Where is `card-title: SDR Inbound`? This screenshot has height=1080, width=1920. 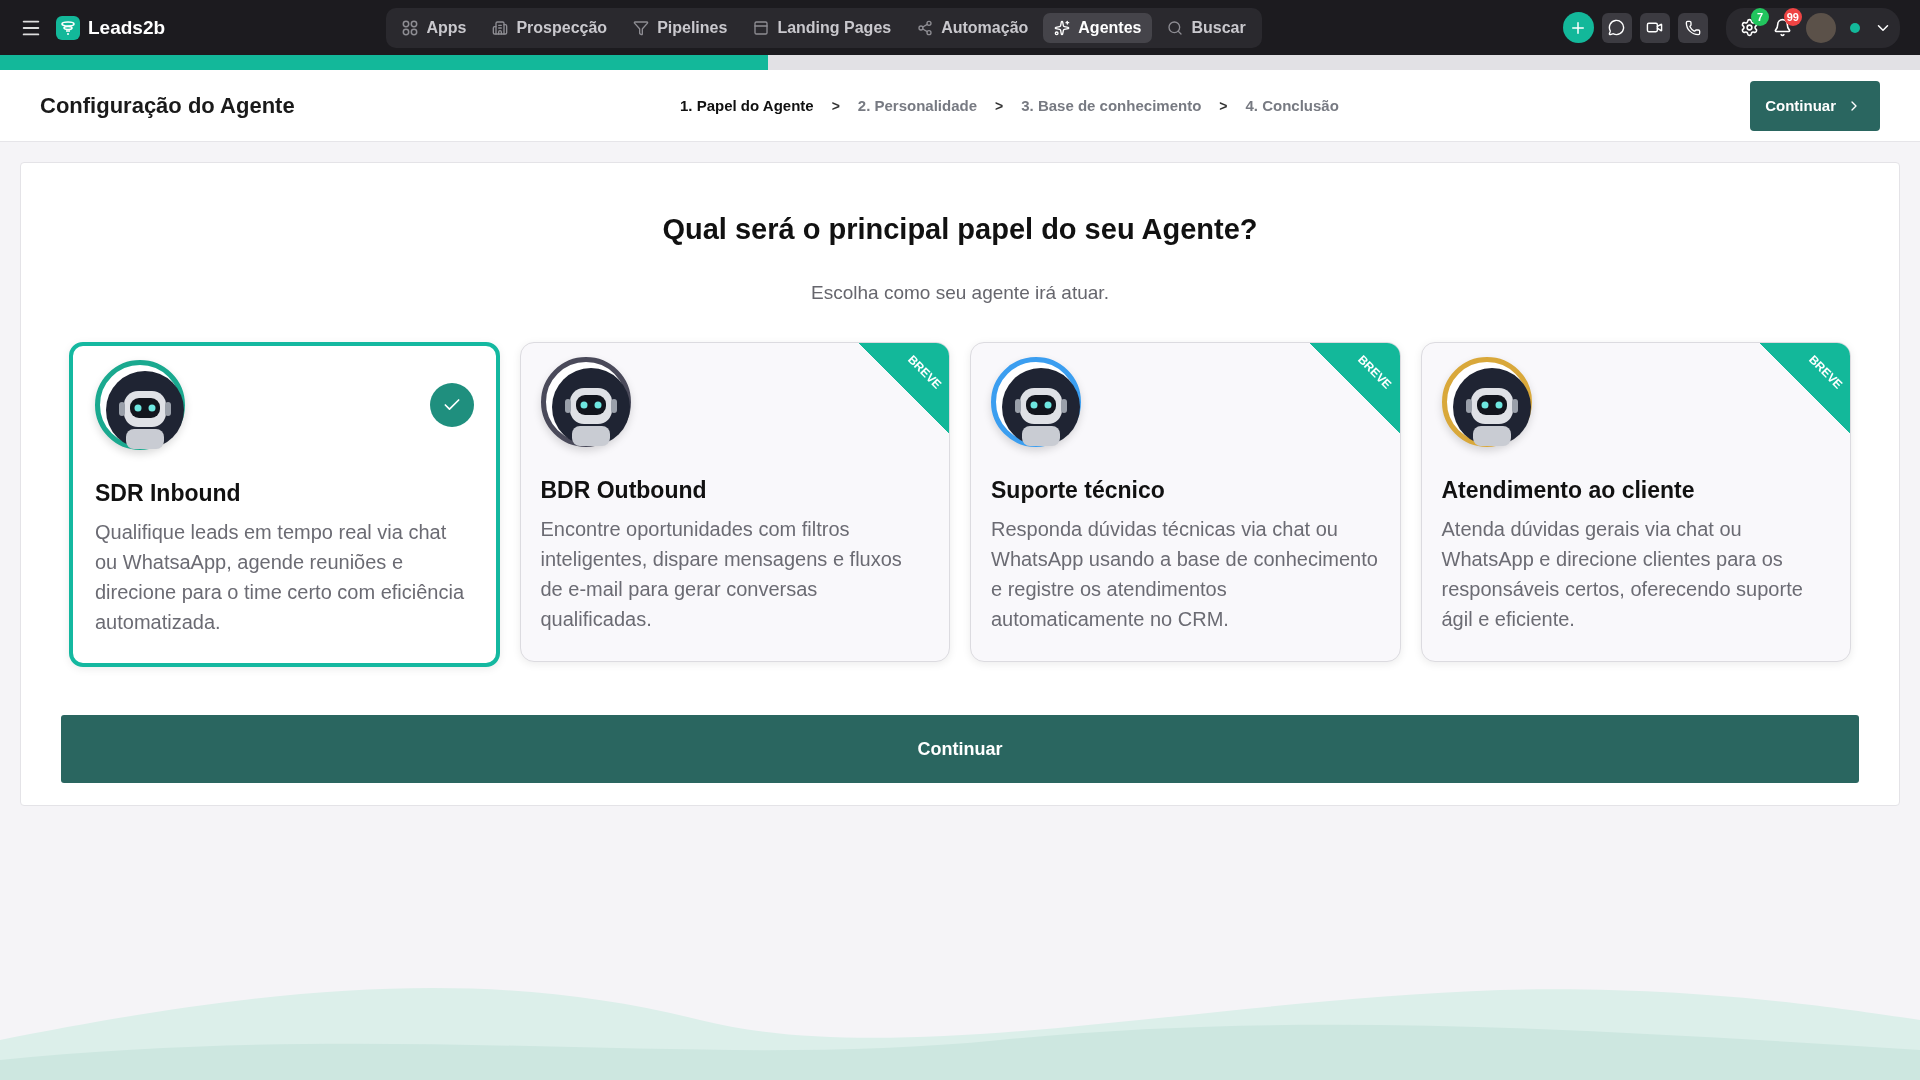
card-title: SDR Inbound is located at coordinates (168, 493).